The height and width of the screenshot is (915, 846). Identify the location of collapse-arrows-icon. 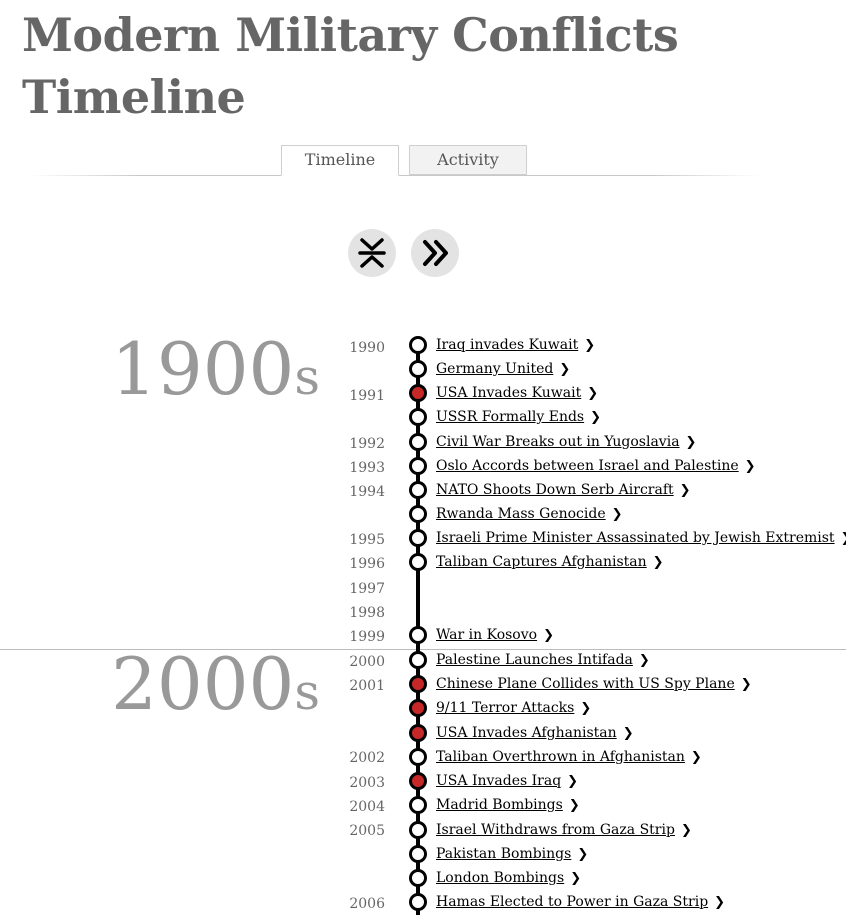
(372, 253).